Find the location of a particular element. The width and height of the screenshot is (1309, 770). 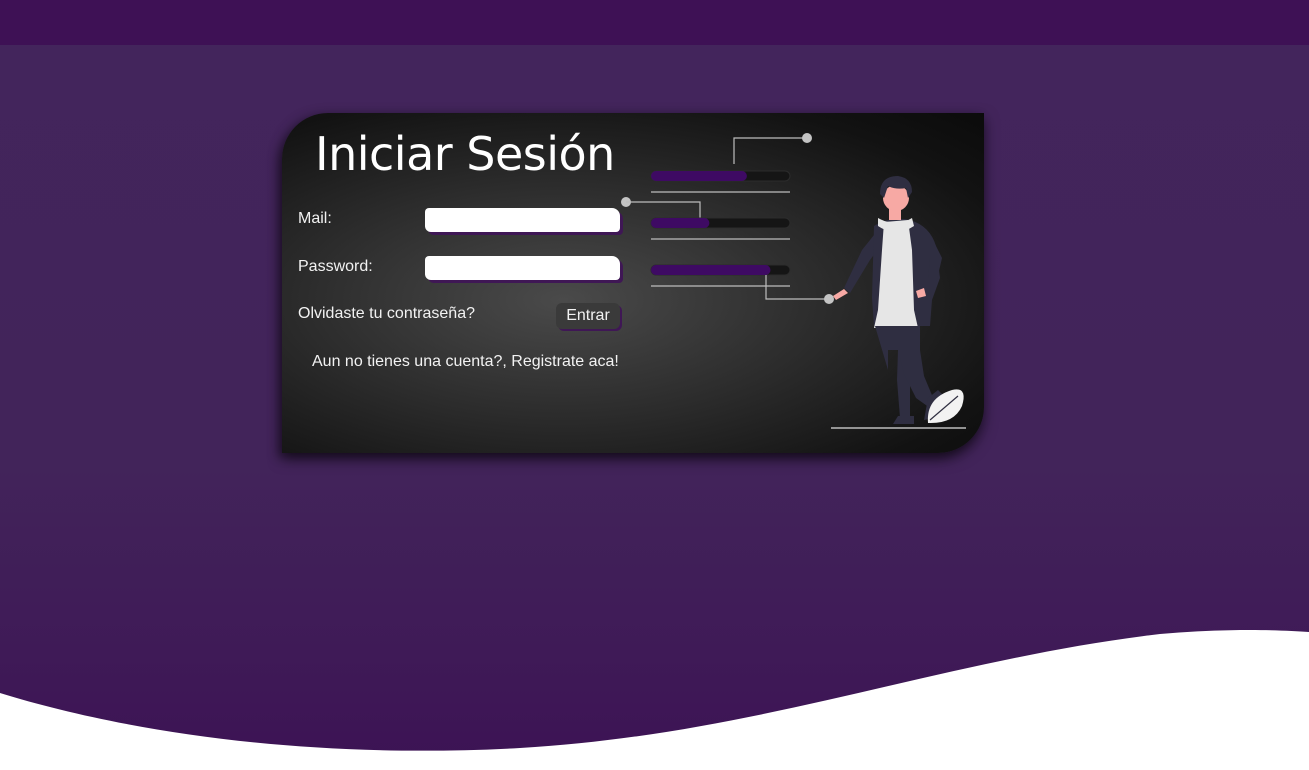

top-bar is located at coordinates (654, 22).